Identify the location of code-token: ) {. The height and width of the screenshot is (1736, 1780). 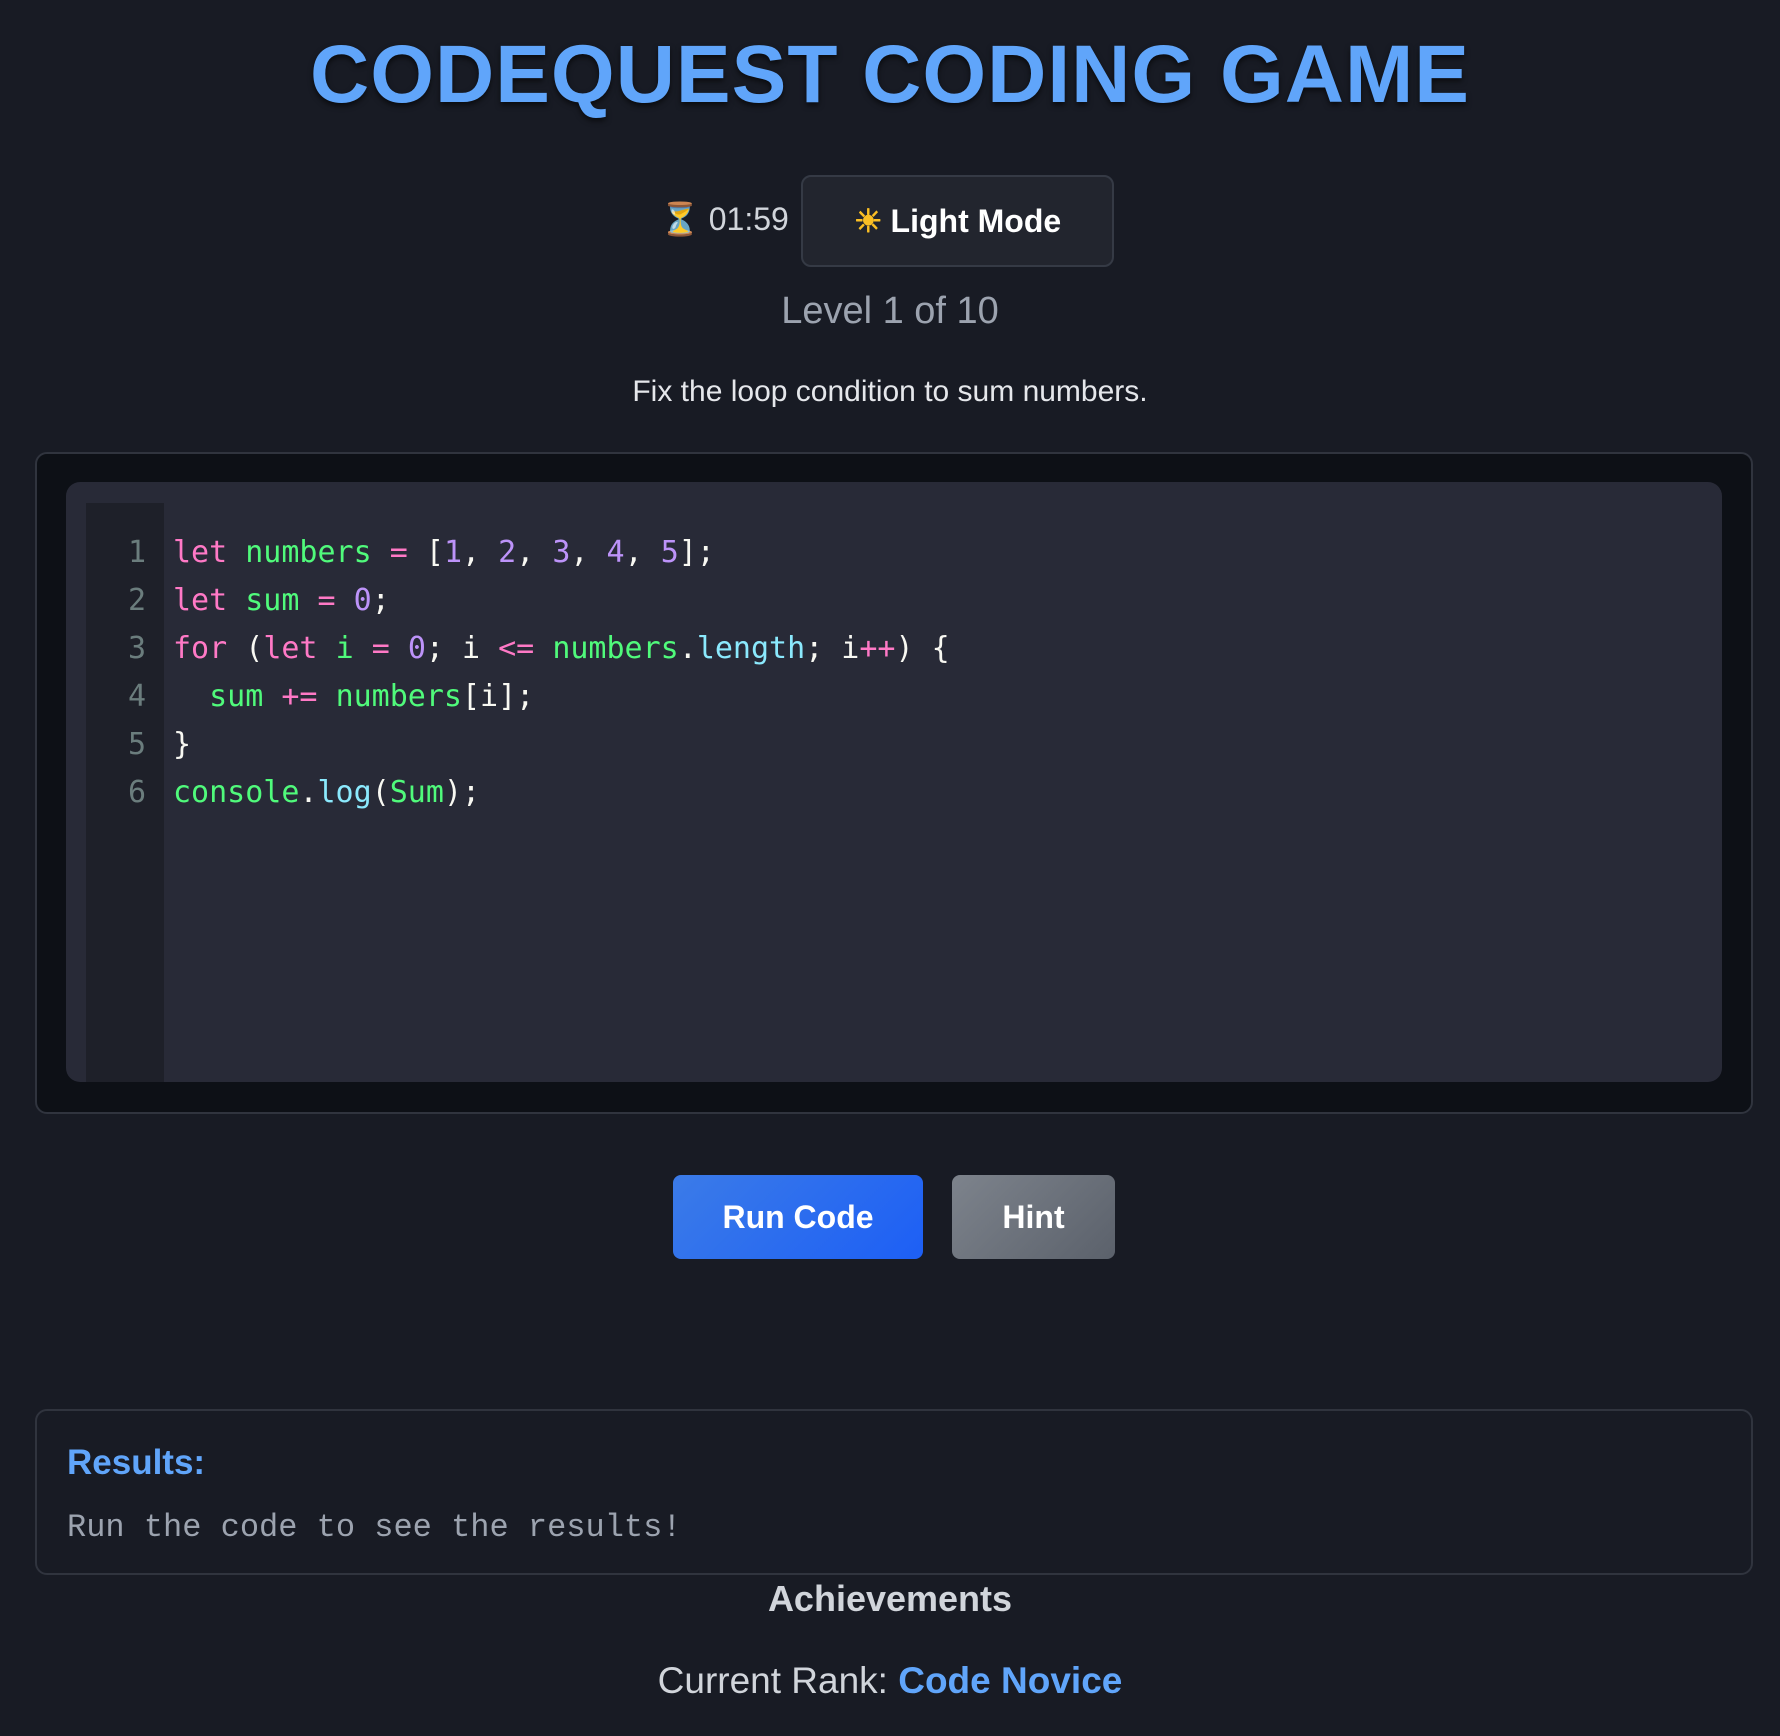
(922, 648).